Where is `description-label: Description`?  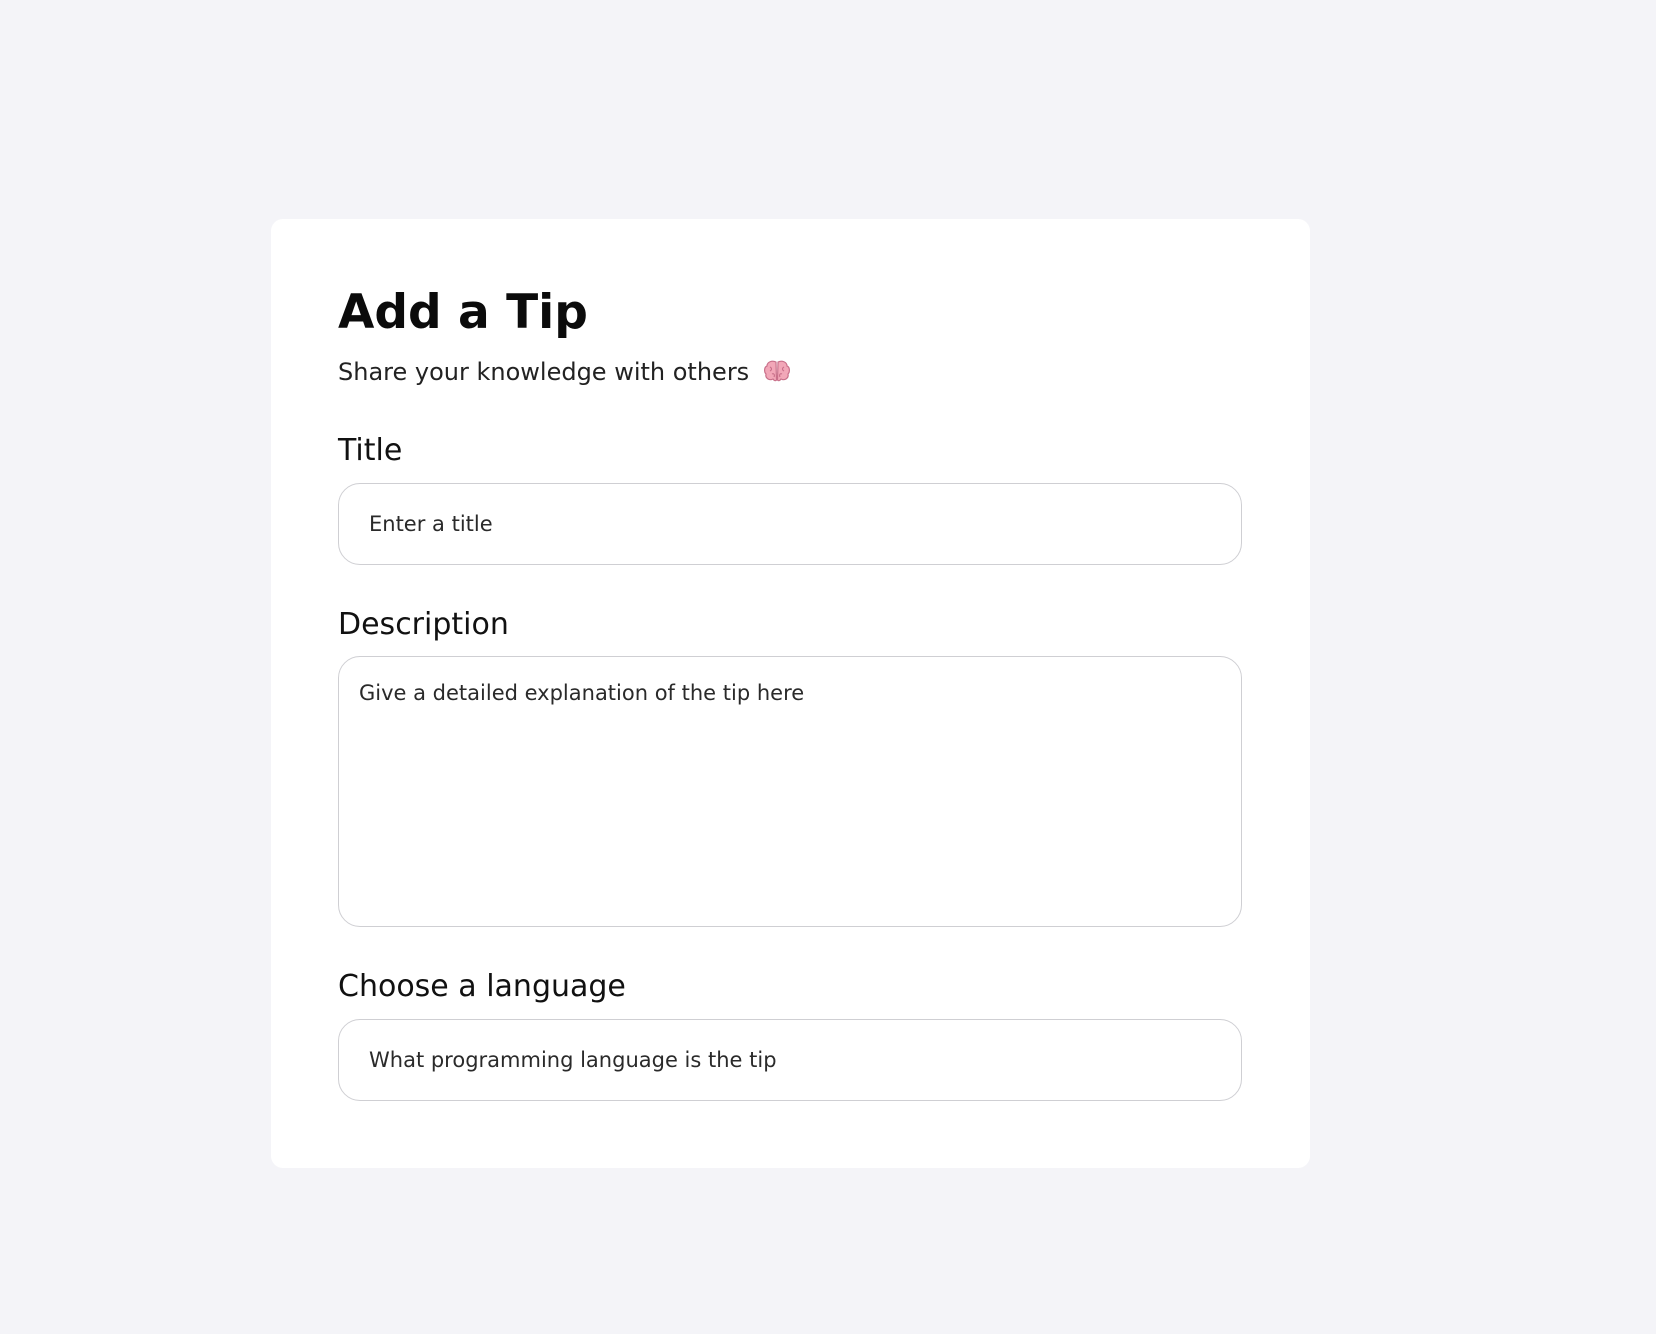 description-label: Description is located at coordinates (423, 624).